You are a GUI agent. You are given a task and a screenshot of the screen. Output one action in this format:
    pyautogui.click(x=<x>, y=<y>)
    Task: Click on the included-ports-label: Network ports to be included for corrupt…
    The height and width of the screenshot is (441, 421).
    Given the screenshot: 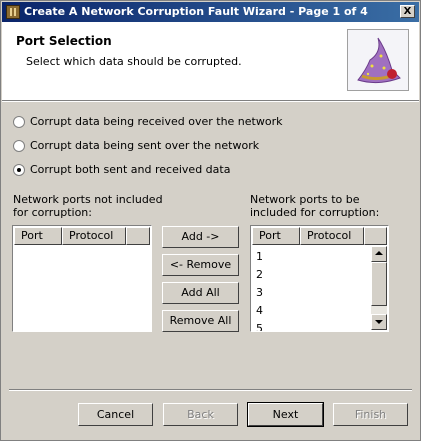 What is the action you would take?
    pyautogui.click(x=314, y=206)
    